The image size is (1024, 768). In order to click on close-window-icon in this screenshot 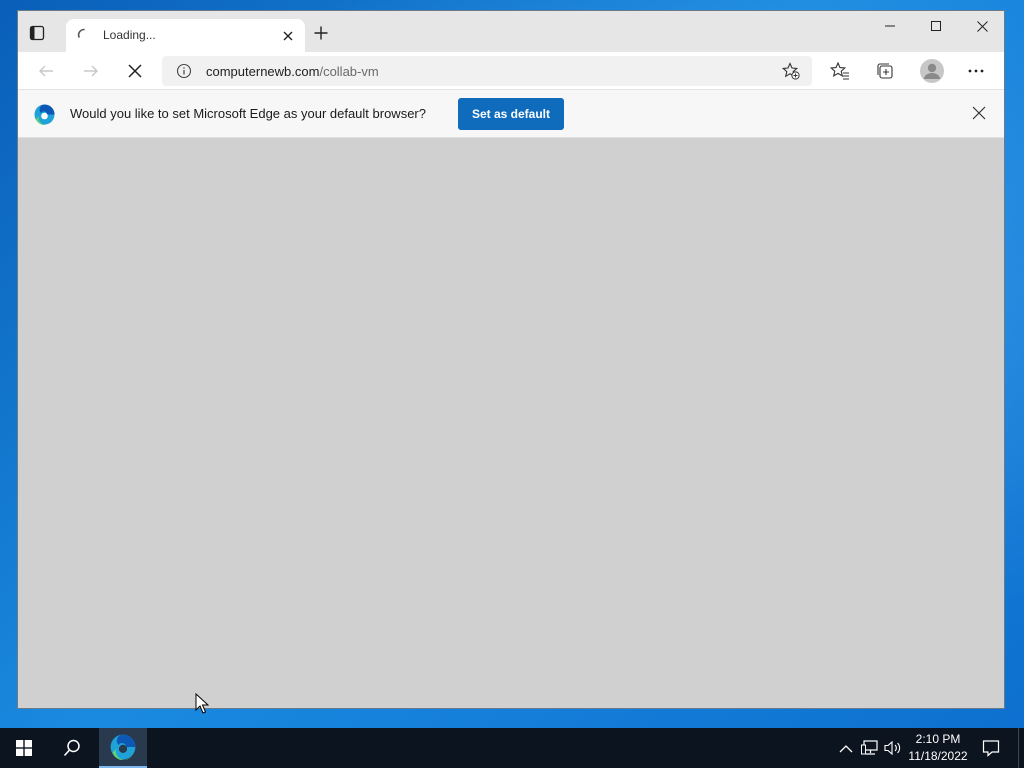, I will do `click(981, 26)`.